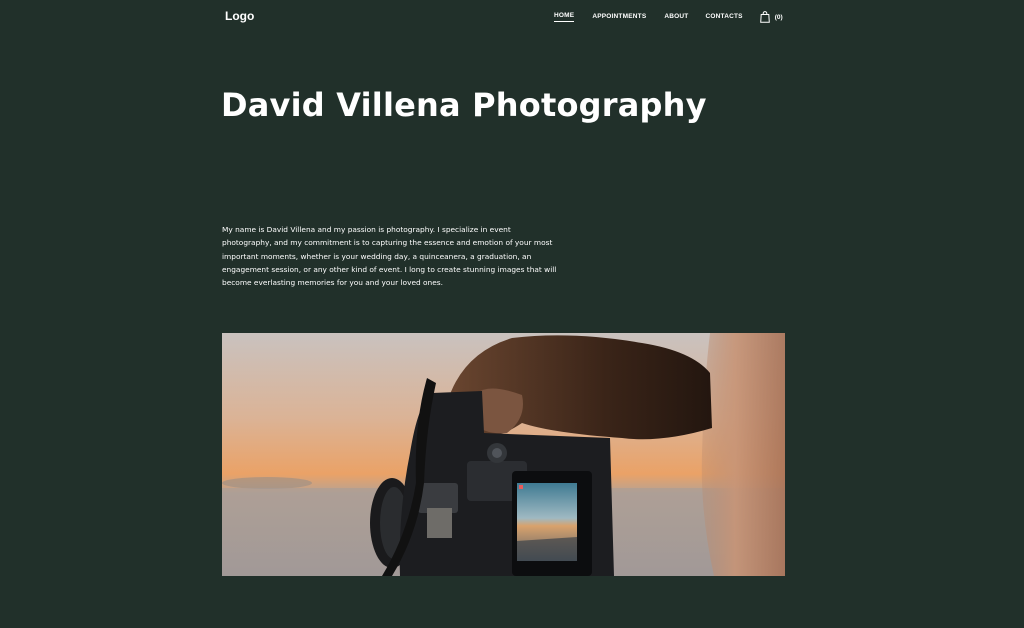 The image size is (1024, 628). I want to click on page-title: David Villena Photography, so click(464, 105).